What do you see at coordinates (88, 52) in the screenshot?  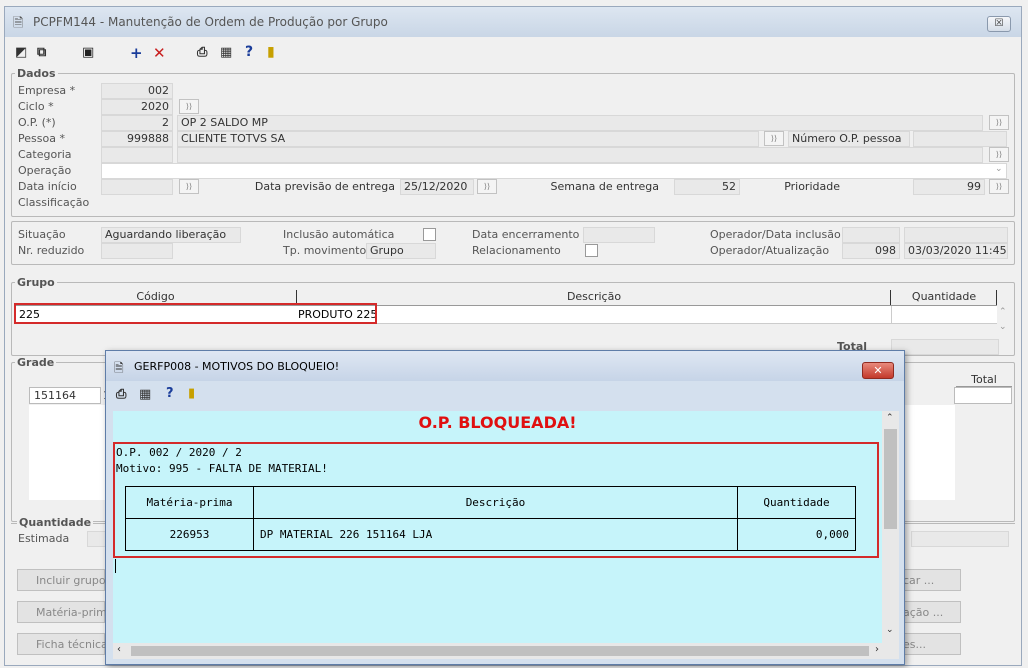 I see `save-icon: ▣` at bounding box center [88, 52].